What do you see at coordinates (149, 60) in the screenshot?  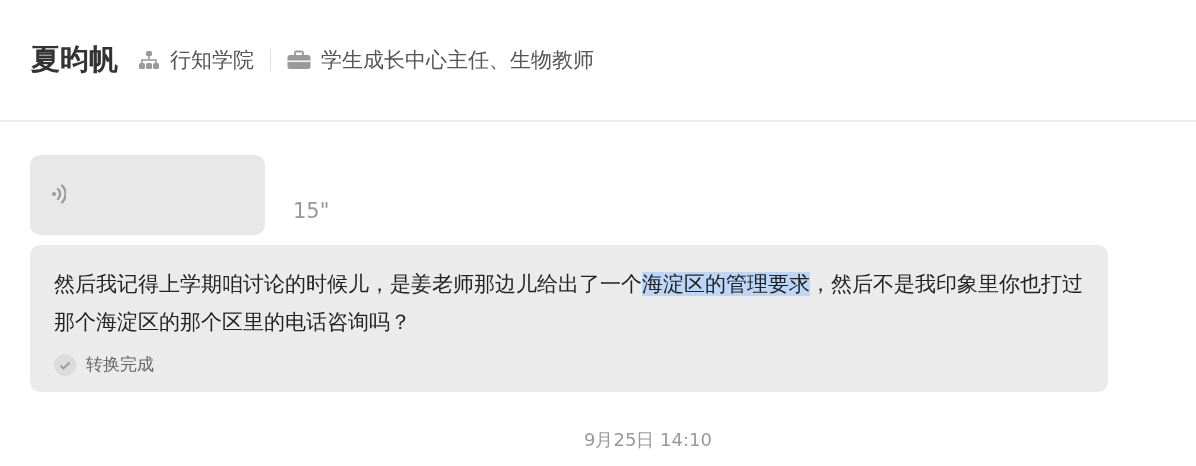 I see `org-chart-icon` at bounding box center [149, 60].